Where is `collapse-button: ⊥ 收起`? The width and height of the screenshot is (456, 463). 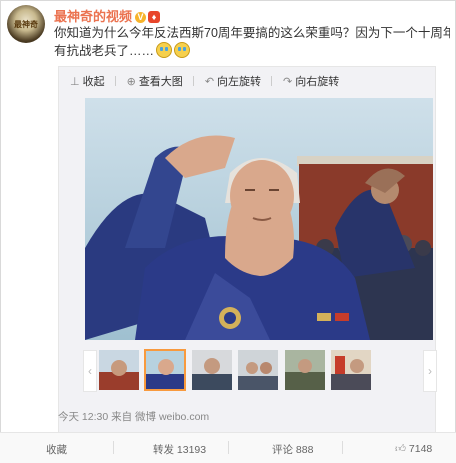 collapse-button: ⊥ 收起 is located at coordinates (87, 81).